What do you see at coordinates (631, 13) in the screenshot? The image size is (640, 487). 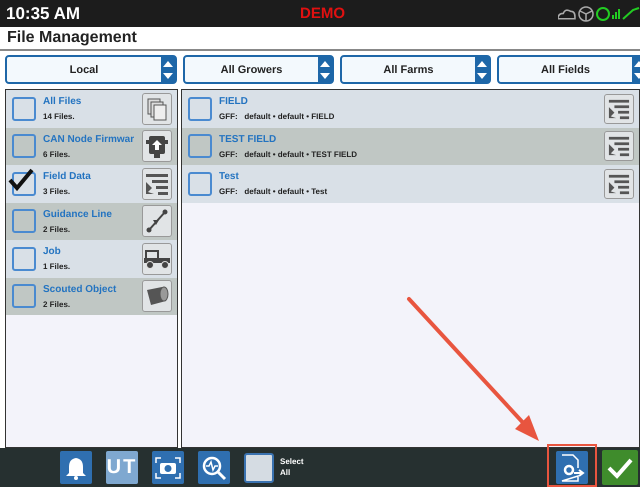 I see `gps-icon` at bounding box center [631, 13].